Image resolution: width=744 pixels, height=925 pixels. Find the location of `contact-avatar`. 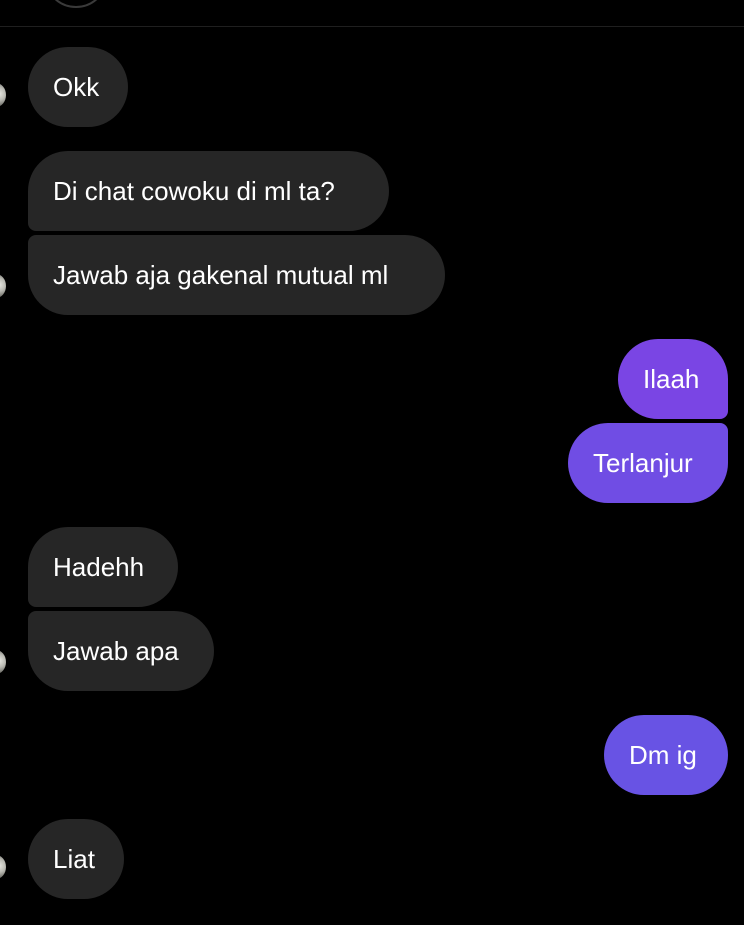

contact-avatar is located at coordinates (76, 4).